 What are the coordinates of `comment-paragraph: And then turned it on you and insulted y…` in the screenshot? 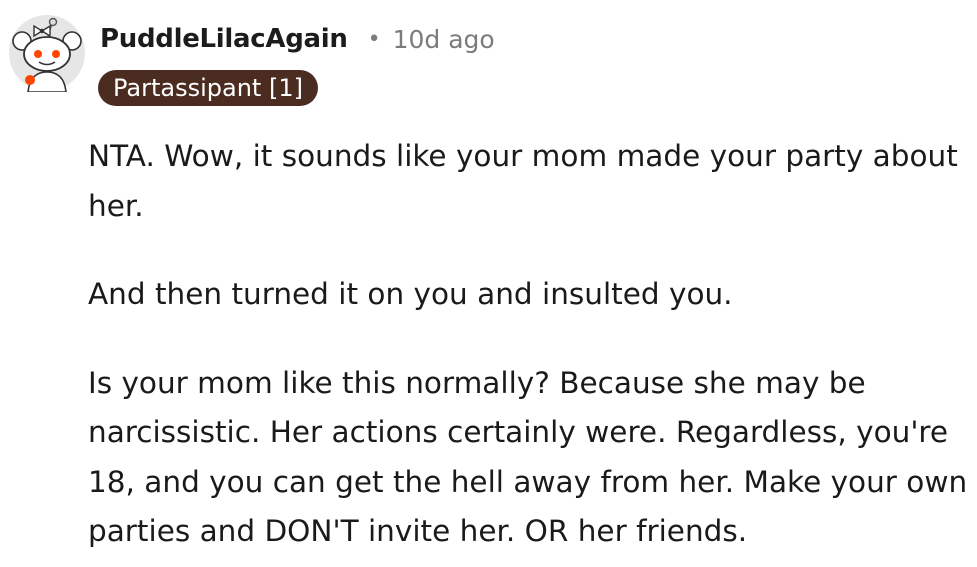 It's located at (410, 294).